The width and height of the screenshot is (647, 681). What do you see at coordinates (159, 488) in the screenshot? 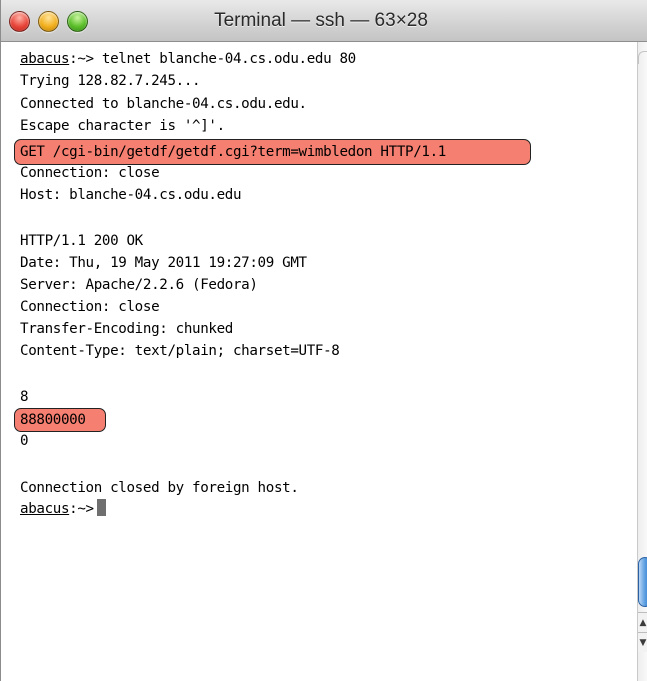
I see `output-line: Connection closed by foreign host.` at bounding box center [159, 488].